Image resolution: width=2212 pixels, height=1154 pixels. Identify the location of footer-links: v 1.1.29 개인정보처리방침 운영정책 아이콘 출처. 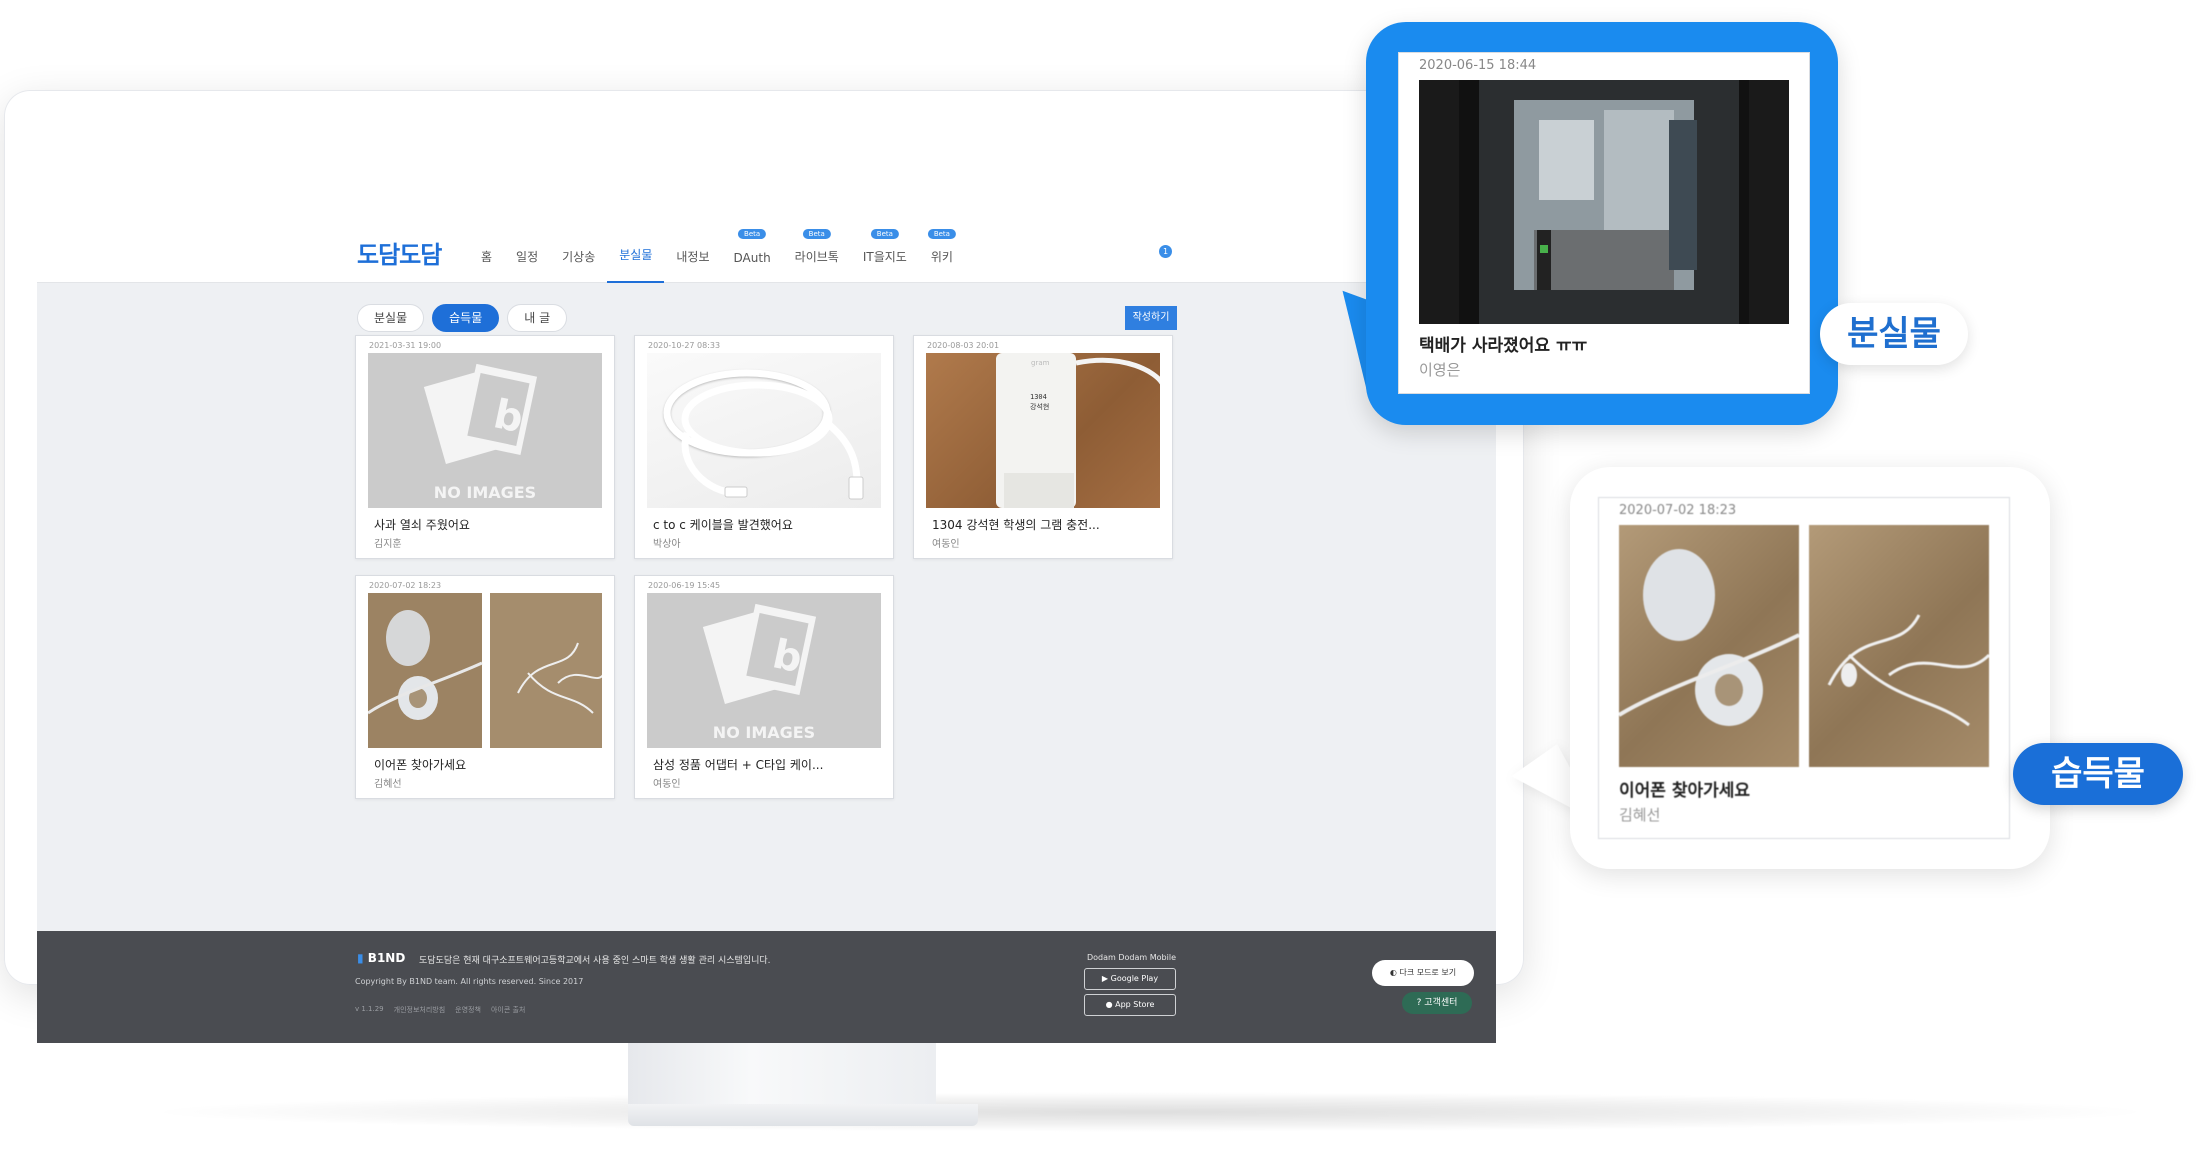
(440, 1010).